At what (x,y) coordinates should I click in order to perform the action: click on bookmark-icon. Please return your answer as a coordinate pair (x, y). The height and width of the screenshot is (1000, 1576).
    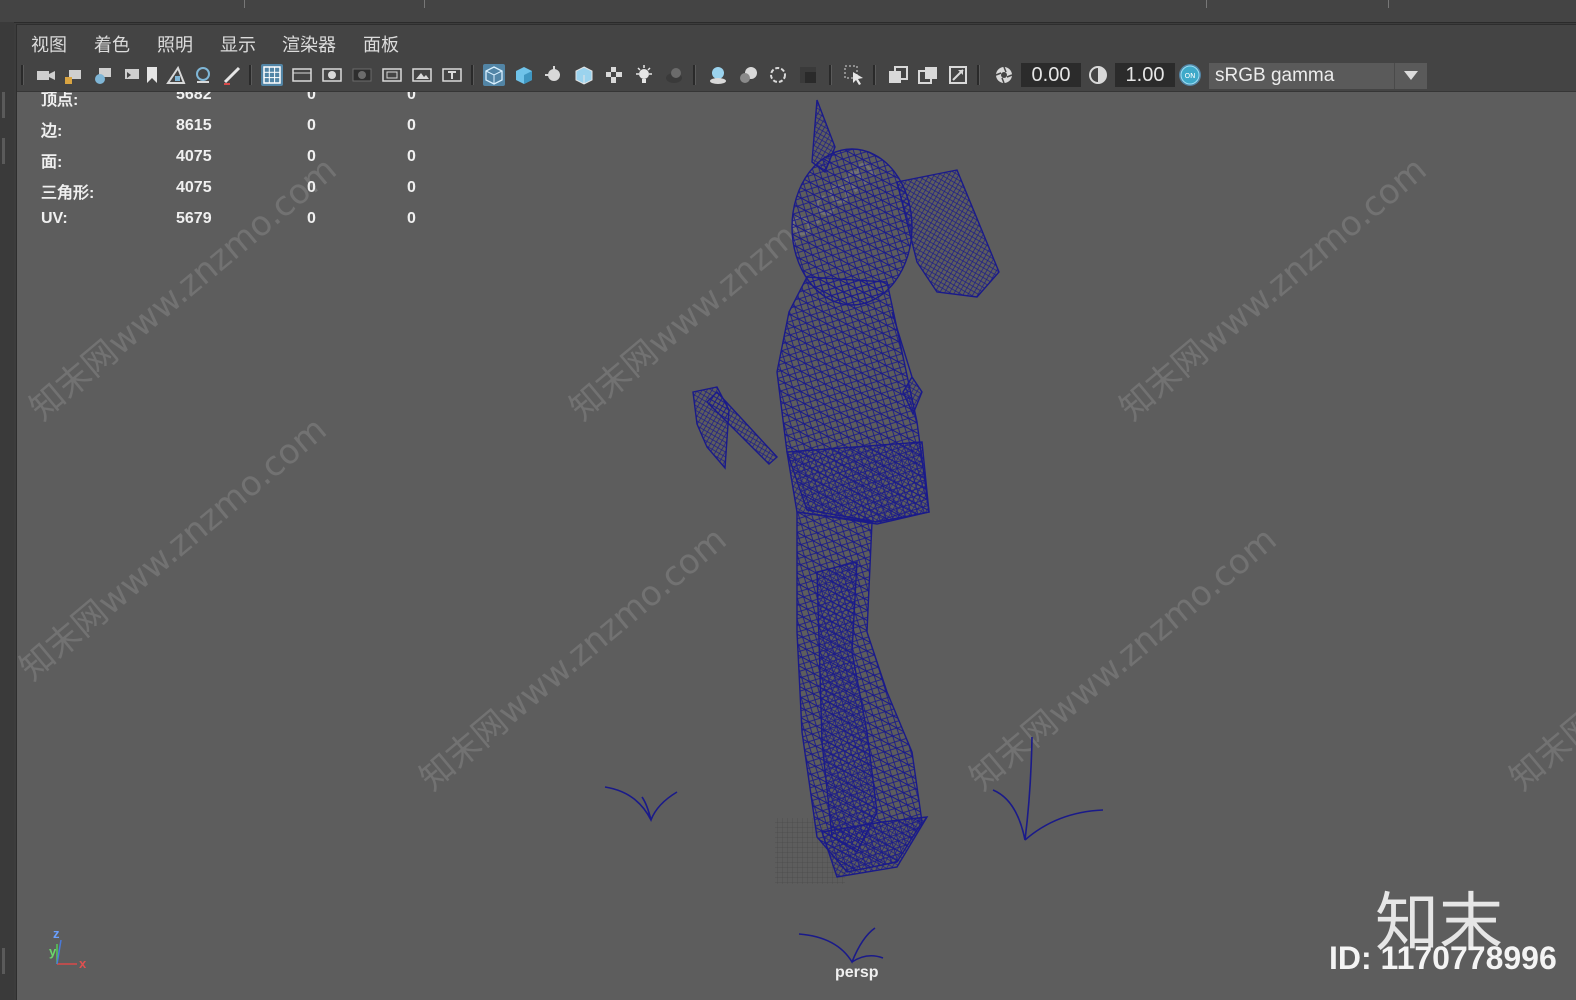
    Looking at the image, I should click on (152, 75).